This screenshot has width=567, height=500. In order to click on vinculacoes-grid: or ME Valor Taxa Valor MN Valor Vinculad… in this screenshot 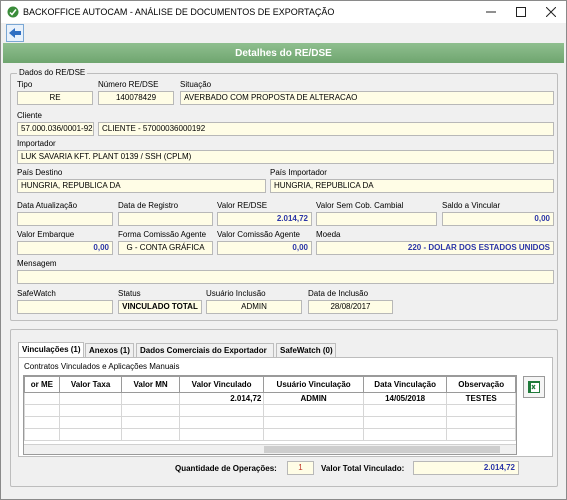, I will do `click(270, 415)`.